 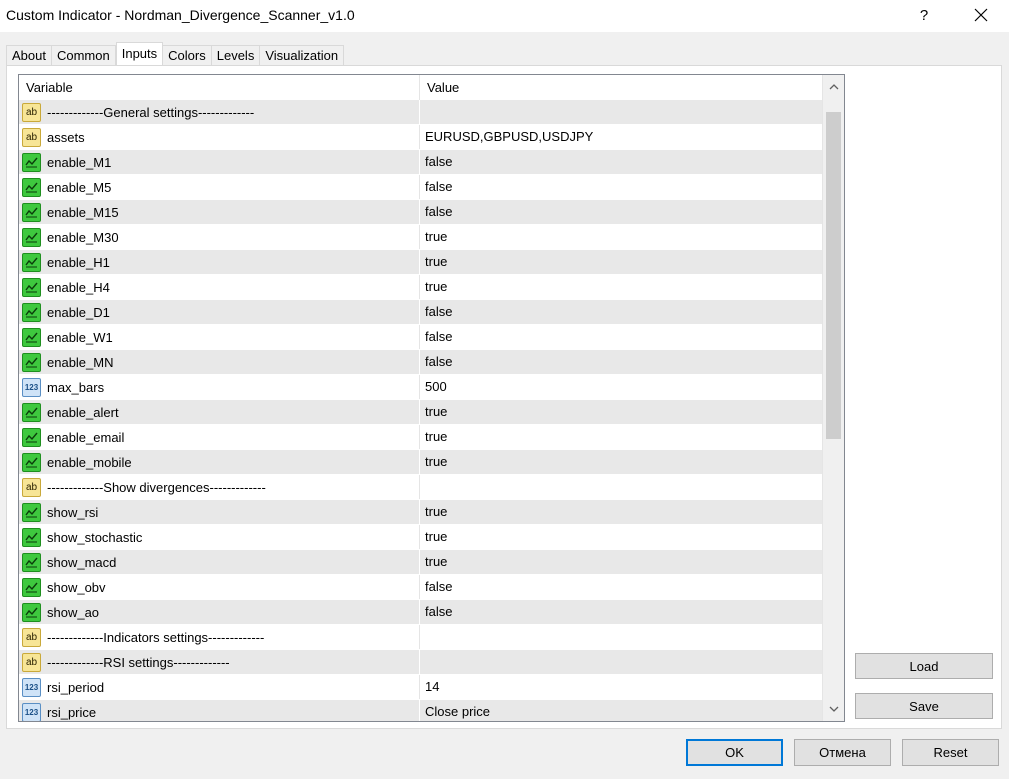 I want to click on scroll-down-button, so click(x=833, y=709).